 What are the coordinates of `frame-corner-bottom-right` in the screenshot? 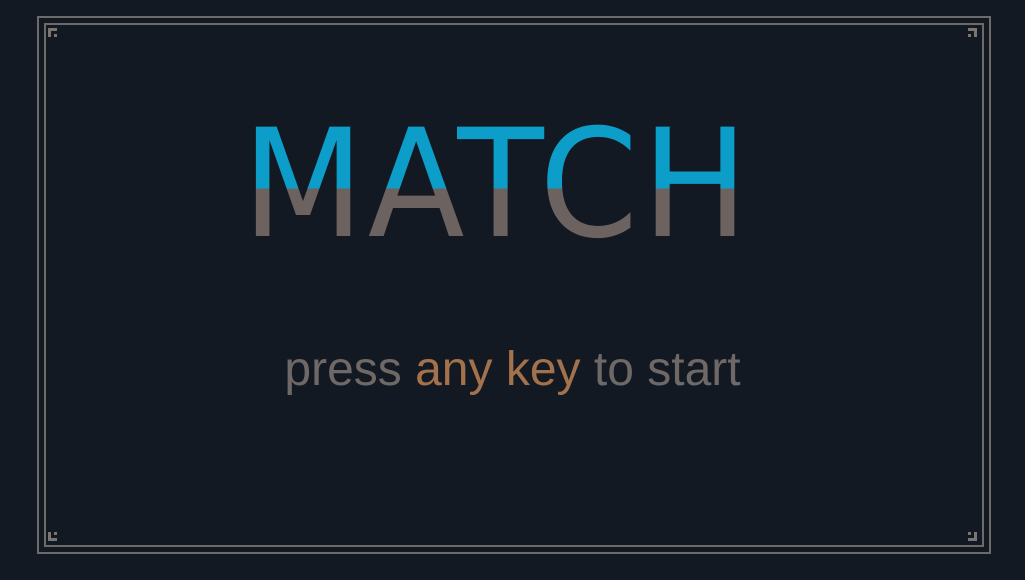 It's located at (971, 535).